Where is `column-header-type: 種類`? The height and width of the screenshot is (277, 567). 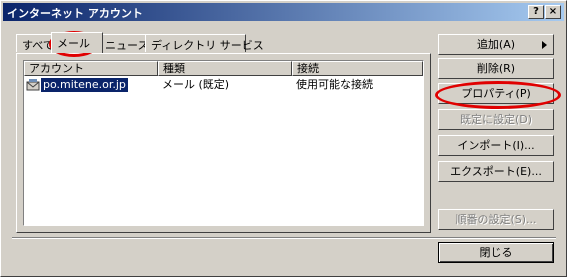 column-header-type: 種類 is located at coordinates (225, 68).